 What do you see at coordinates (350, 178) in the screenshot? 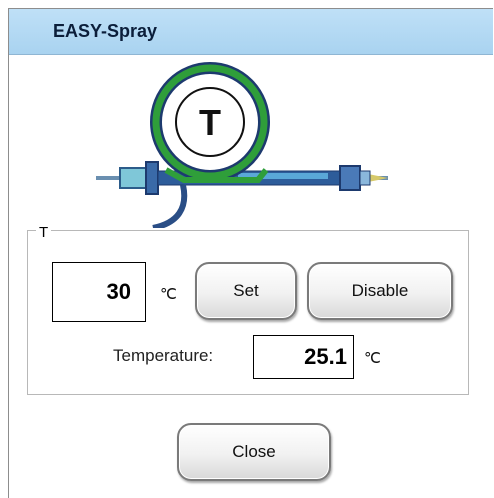
I see `right-fitting` at bounding box center [350, 178].